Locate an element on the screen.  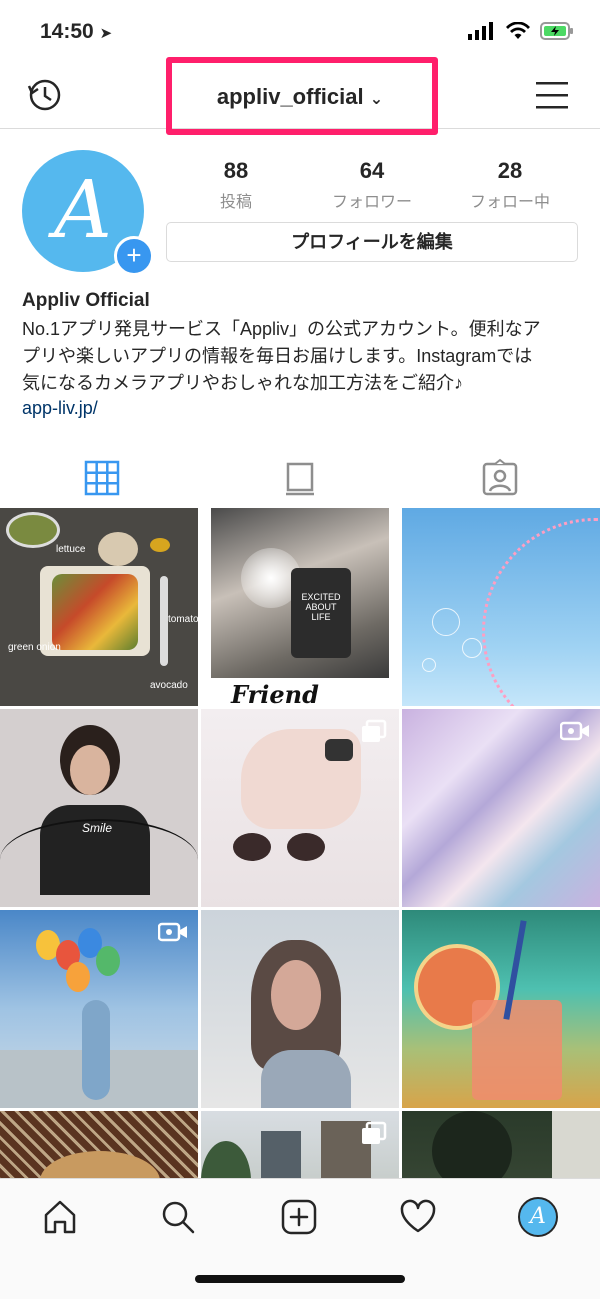
status-icons is located at coordinates (521, 31).